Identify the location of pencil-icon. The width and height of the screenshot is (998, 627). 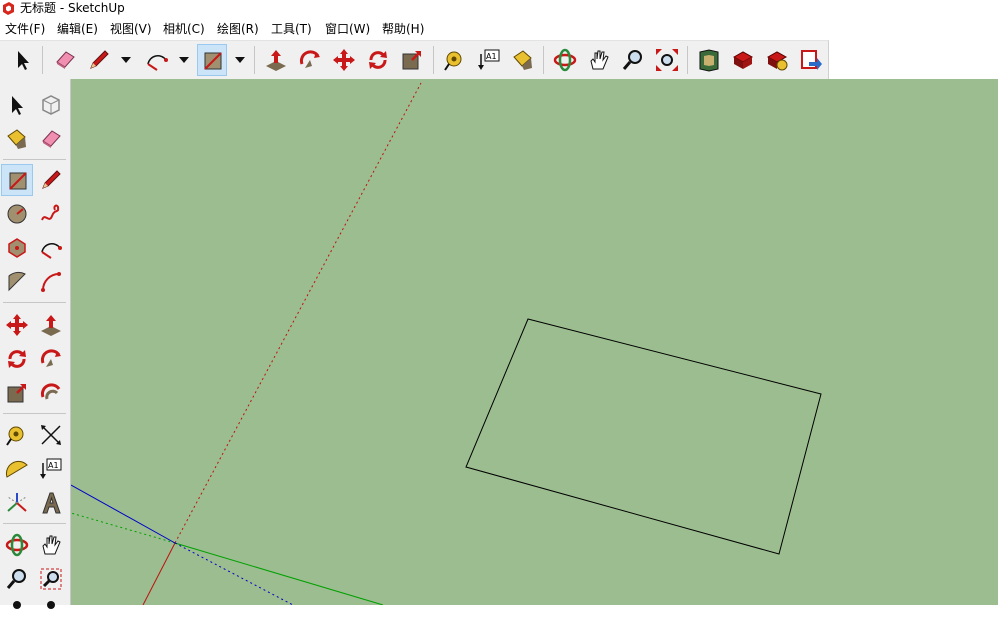
(99, 59).